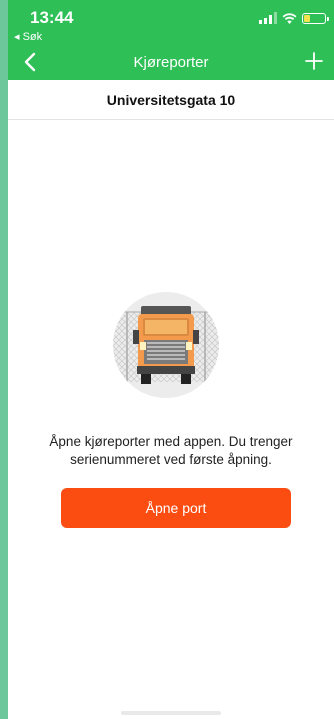 The image size is (334, 719). What do you see at coordinates (268, 18) in the screenshot?
I see `signal-icon` at bounding box center [268, 18].